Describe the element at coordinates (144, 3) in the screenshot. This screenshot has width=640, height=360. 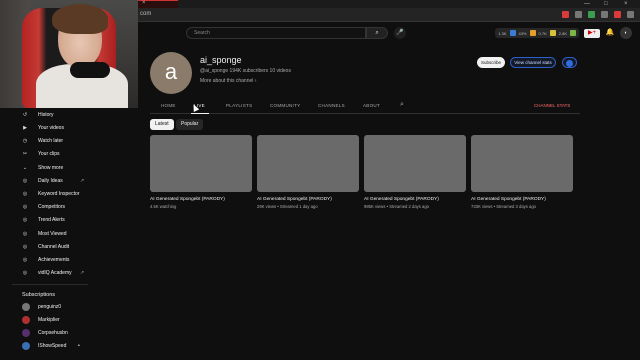
I see `tab-close-icon: ×` at that location.